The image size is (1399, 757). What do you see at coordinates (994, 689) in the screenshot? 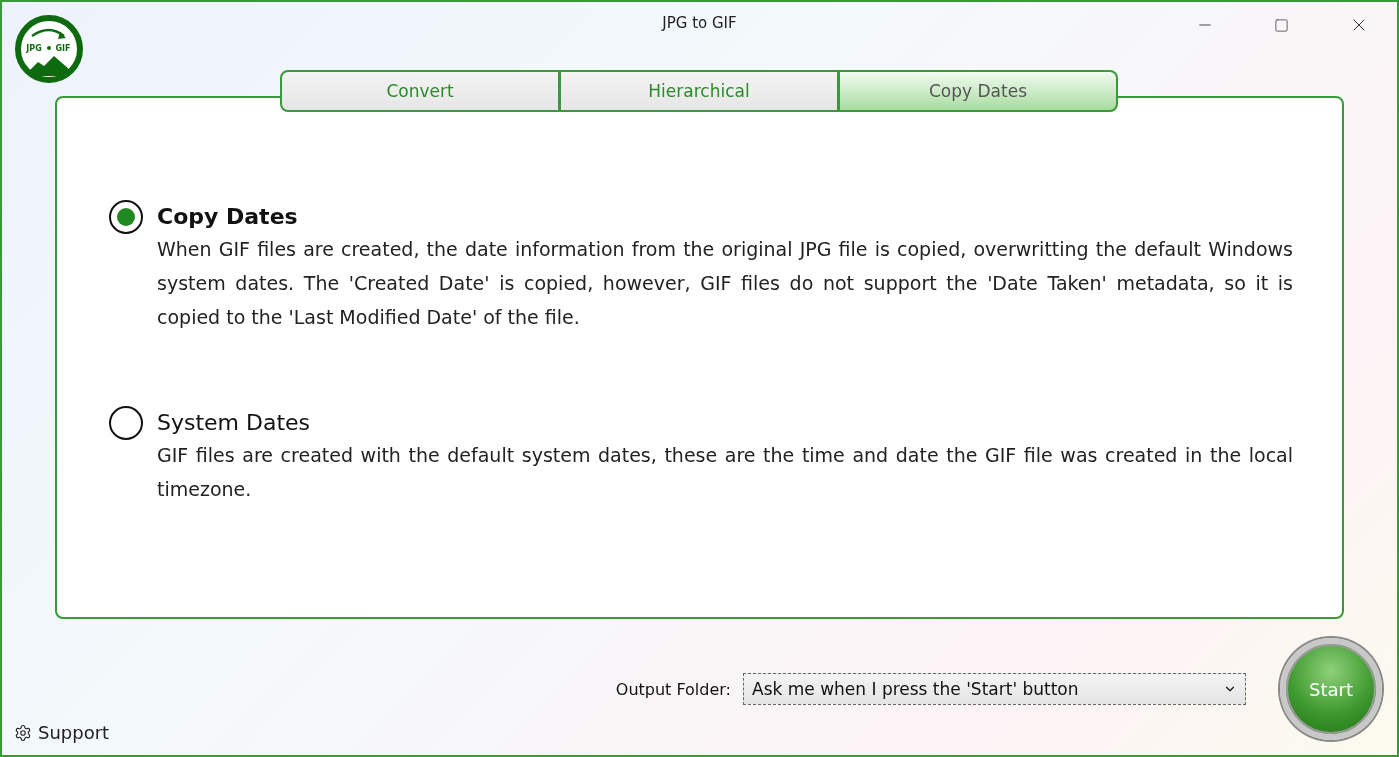
I see `output-folder-dropdown: Ask me when I press the 'Start' button` at bounding box center [994, 689].